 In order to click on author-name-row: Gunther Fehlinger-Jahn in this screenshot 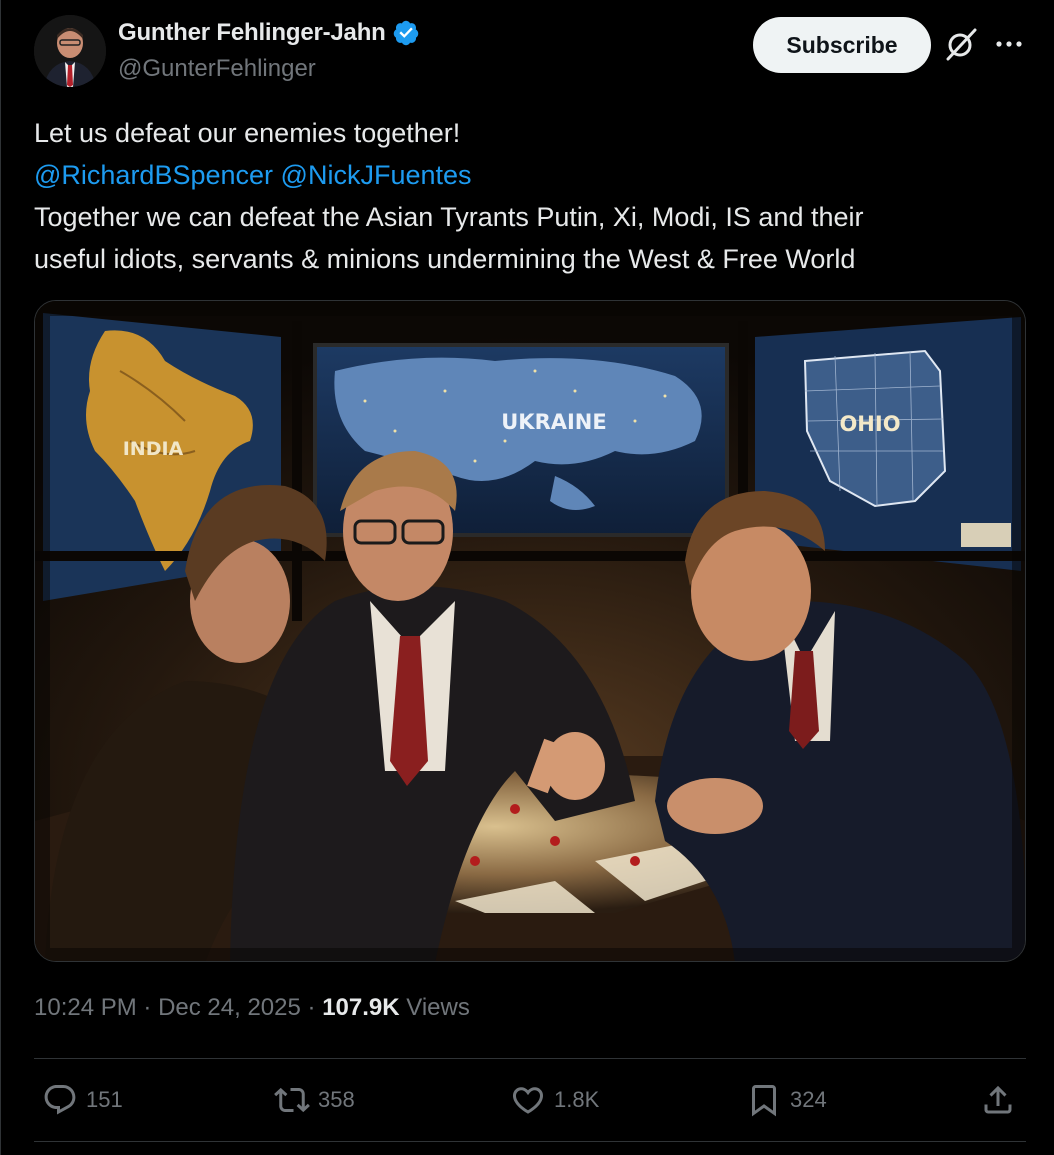, I will do `click(269, 33)`.